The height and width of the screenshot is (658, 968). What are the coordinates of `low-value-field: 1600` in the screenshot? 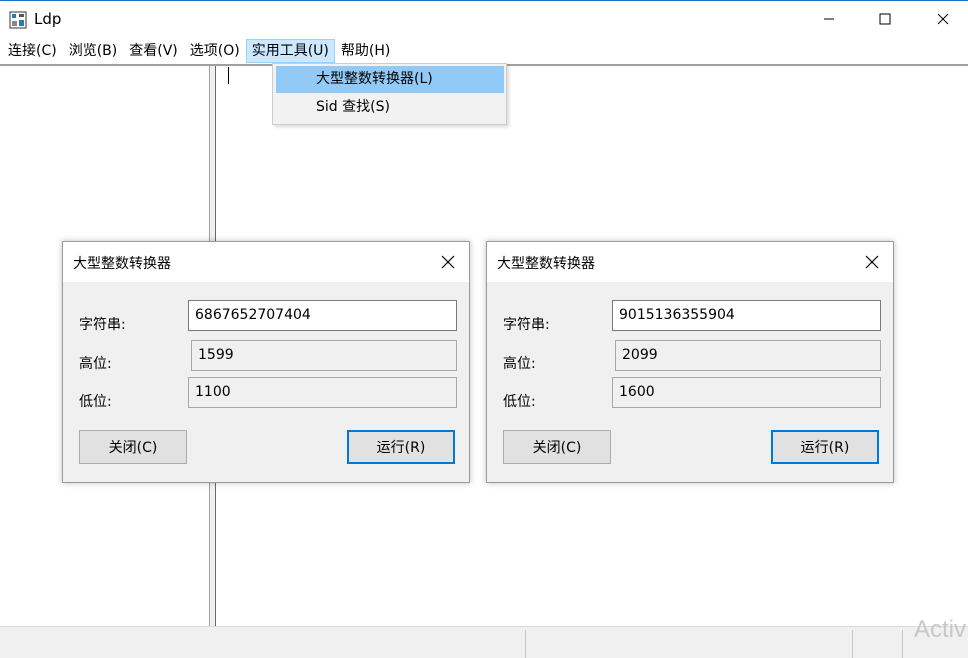 It's located at (746, 392).